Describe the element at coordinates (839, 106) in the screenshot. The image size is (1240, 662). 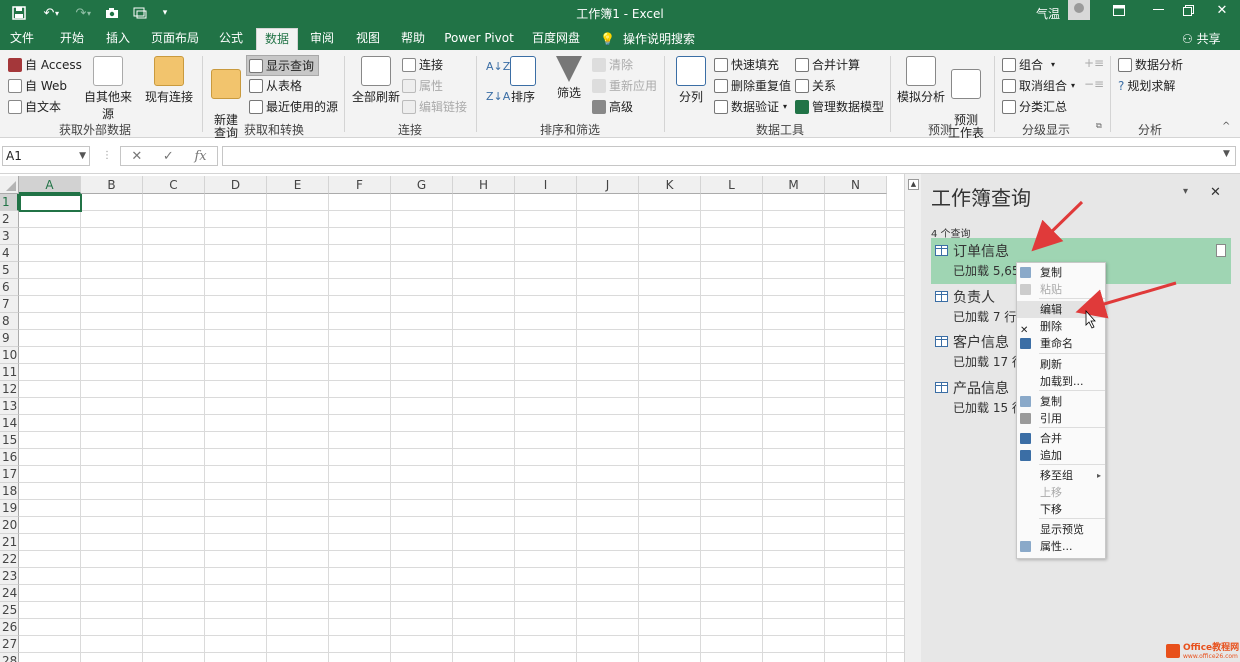
I see `manage-data-model-button: 管理数据模型` at that location.